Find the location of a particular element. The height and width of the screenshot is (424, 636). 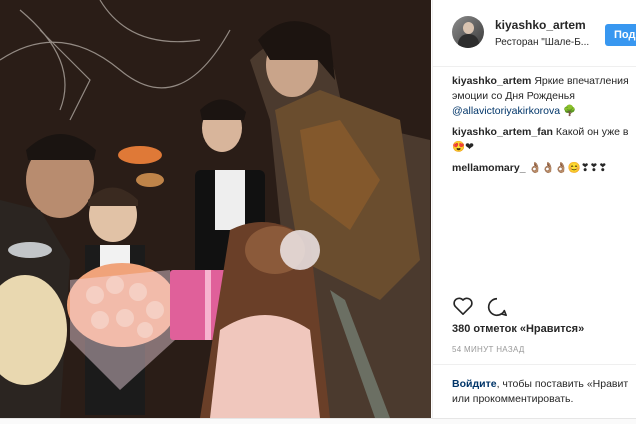

post-actions is located at coordinates (502, 308).